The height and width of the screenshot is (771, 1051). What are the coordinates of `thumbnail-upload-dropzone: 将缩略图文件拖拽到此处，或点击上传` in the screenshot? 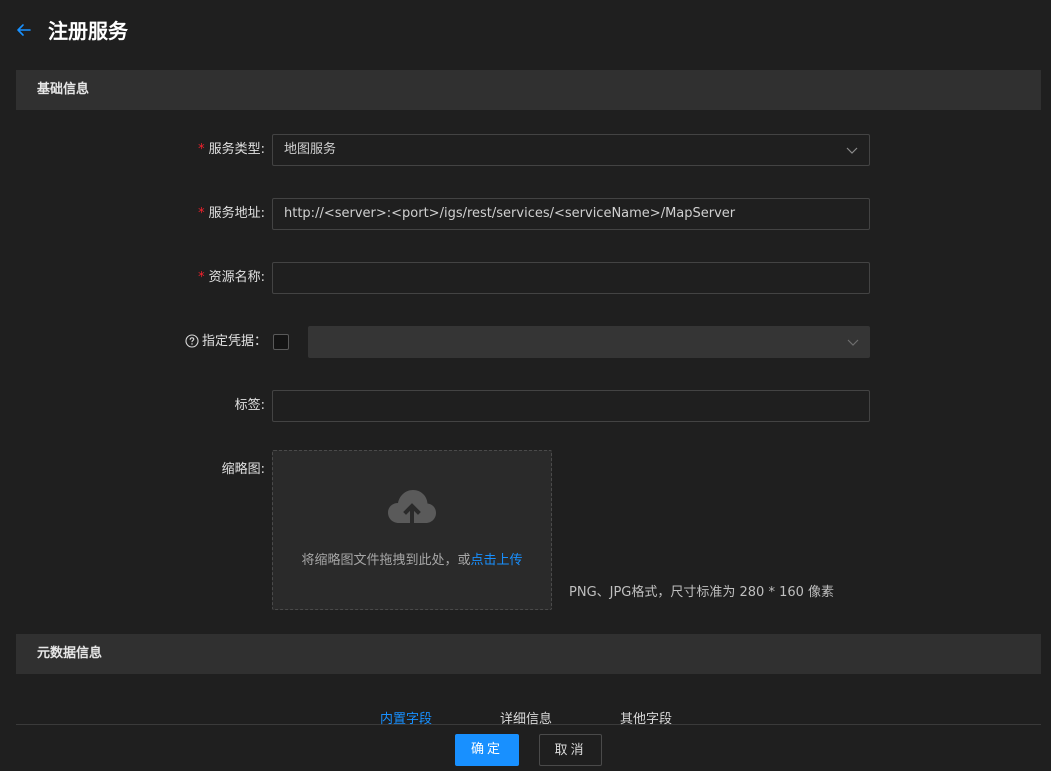 It's located at (412, 530).